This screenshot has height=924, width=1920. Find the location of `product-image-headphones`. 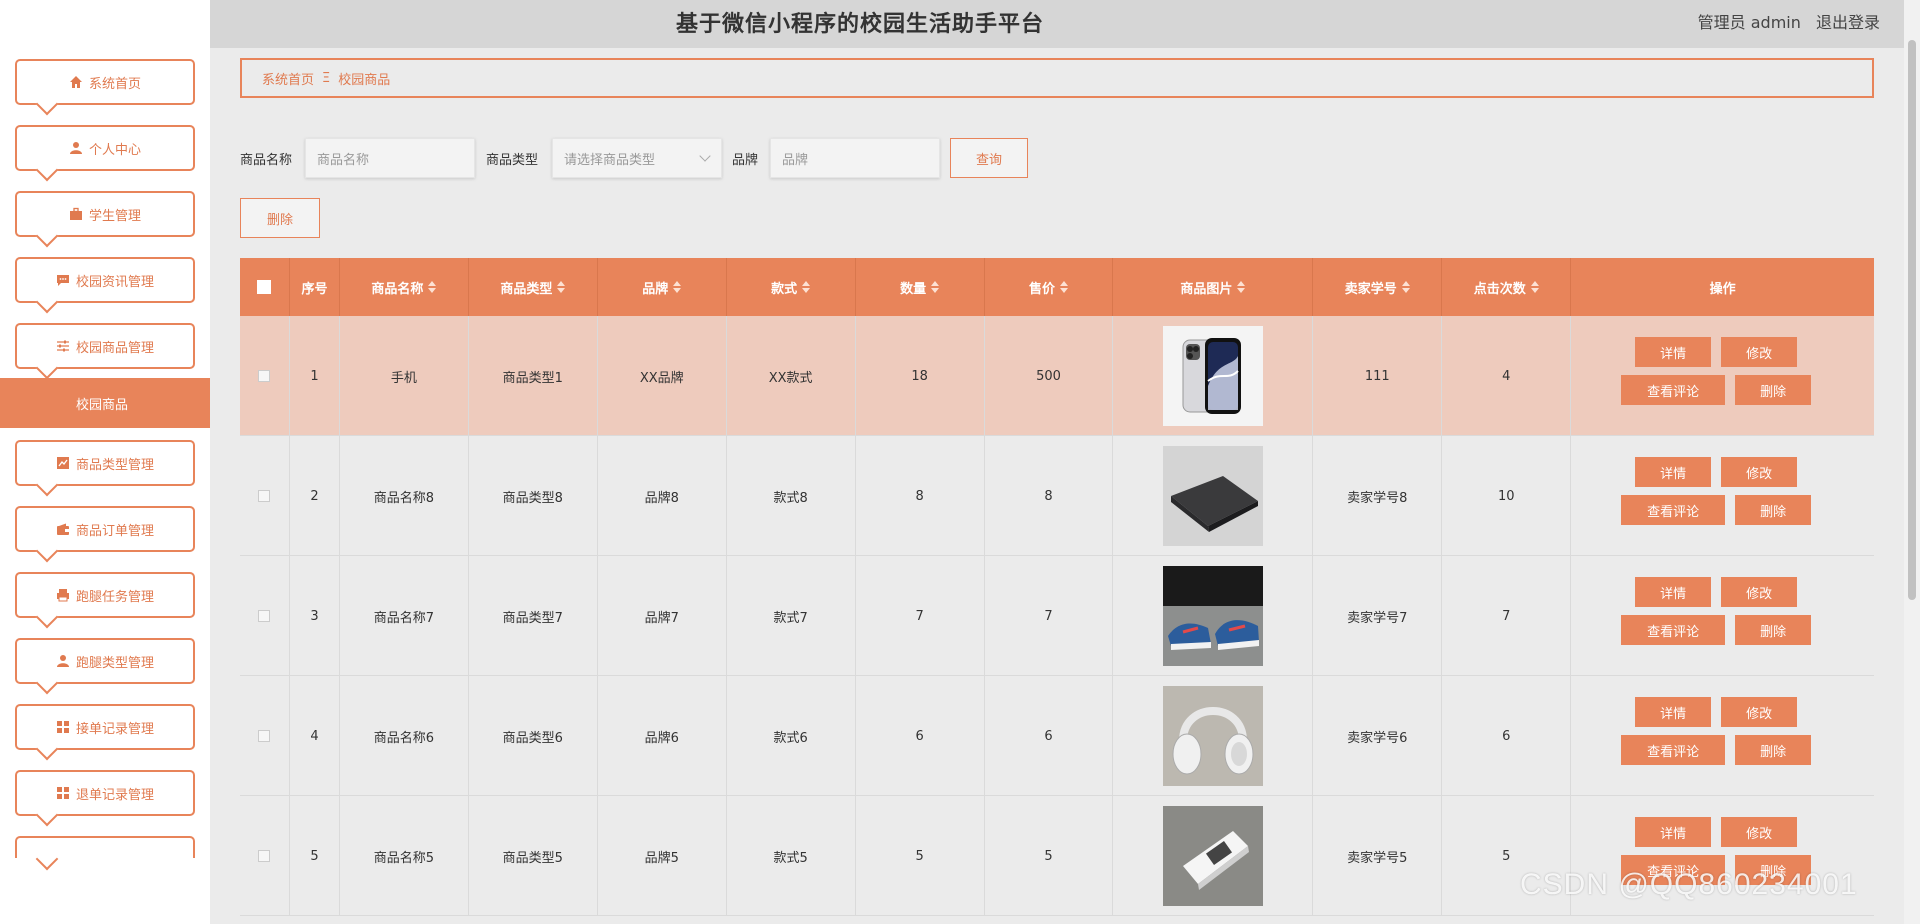

product-image-headphones is located at coordinates (1212, 736).